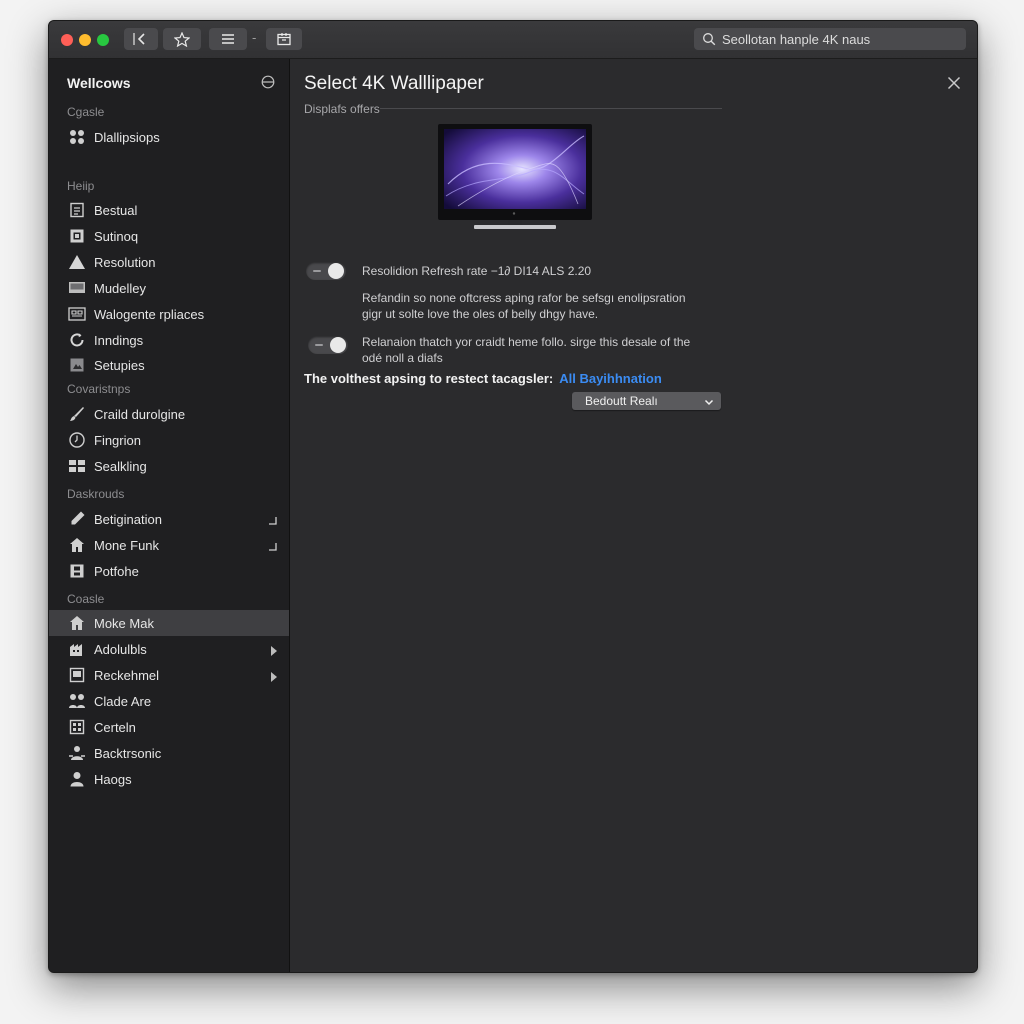  Describe the element at coordinates (123, 701) in the screenshot. I see `sidebar-item-label: Clade Are` at that location.